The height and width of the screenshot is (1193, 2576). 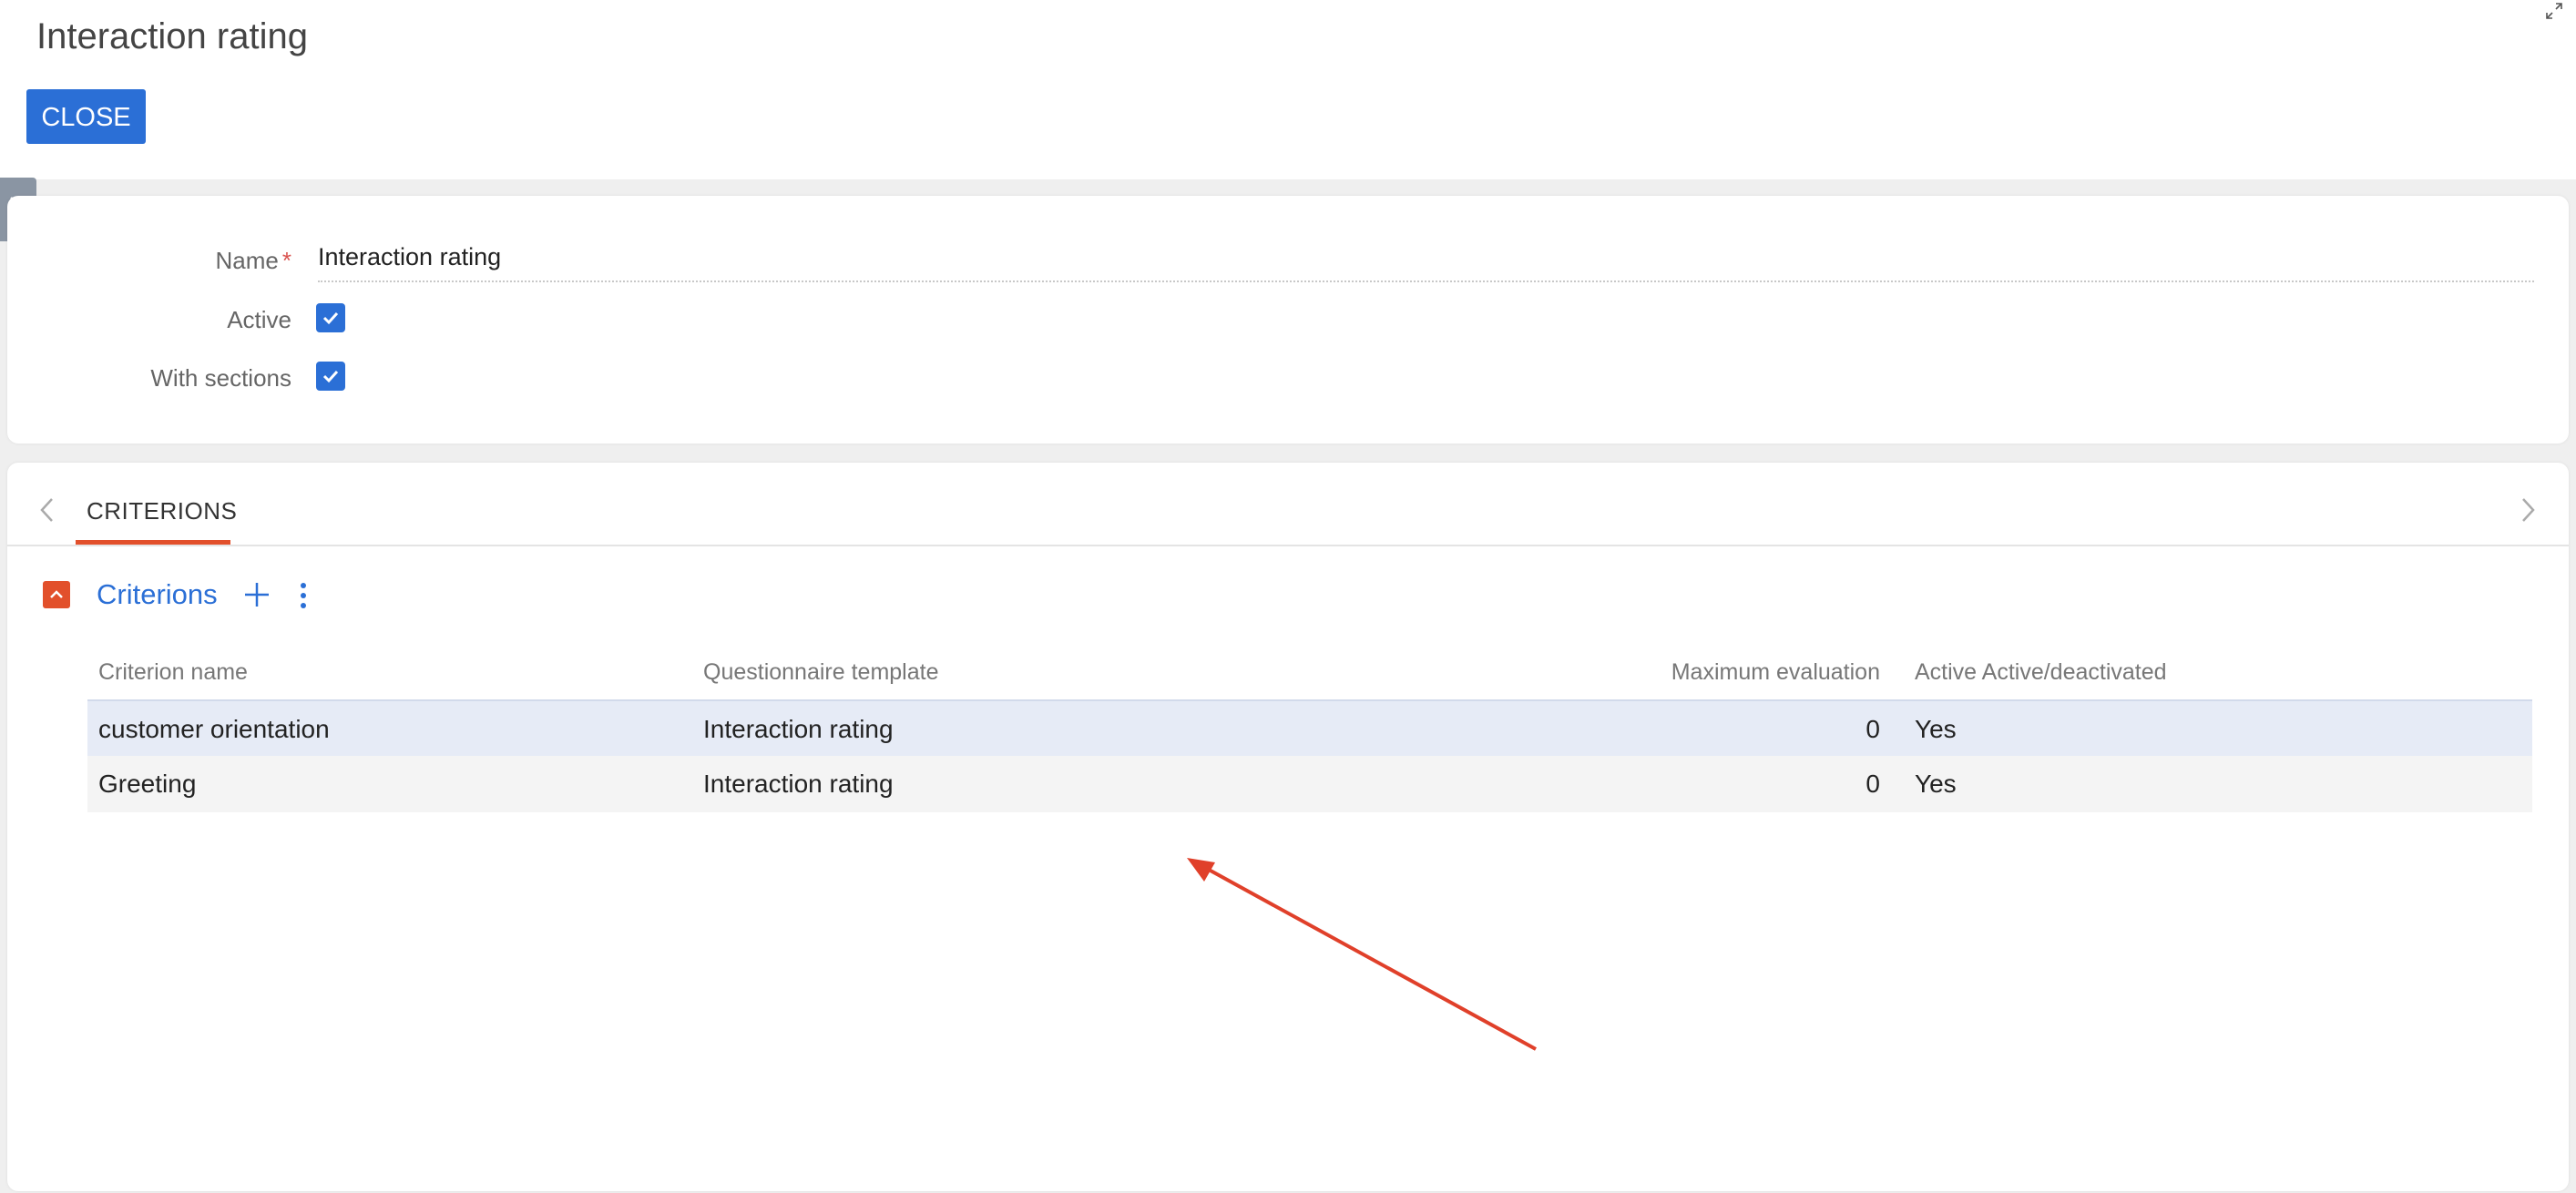 What do you see at coordinates (214, 729) in the screenshot?
I see `cell-criterion-name: customer orientation` at bounding box center [214, 729].